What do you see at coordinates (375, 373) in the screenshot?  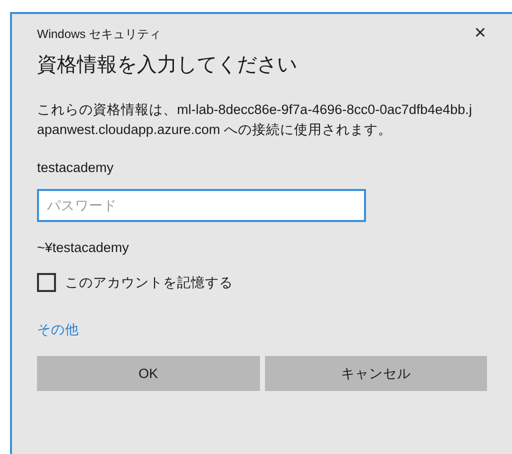 I see `cancel-button: キャンセル` at bounding box center [375, 373].